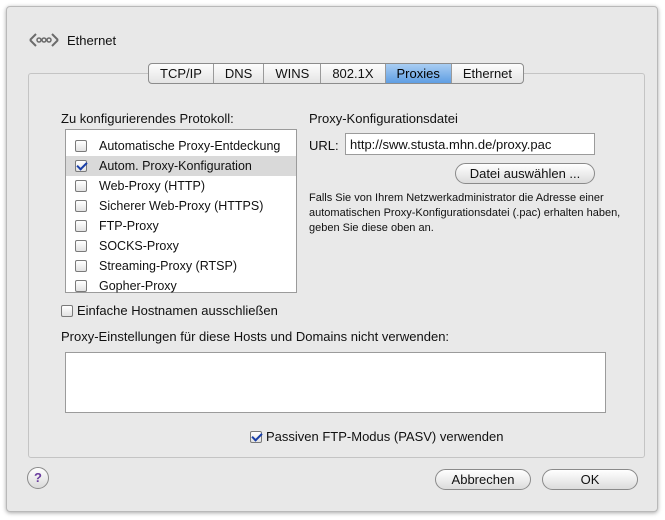 The width and height of the screenshot is (665, 520). I want to click on protocol-label: Autom. Proxy-Konfiguration, so click(175, 166).